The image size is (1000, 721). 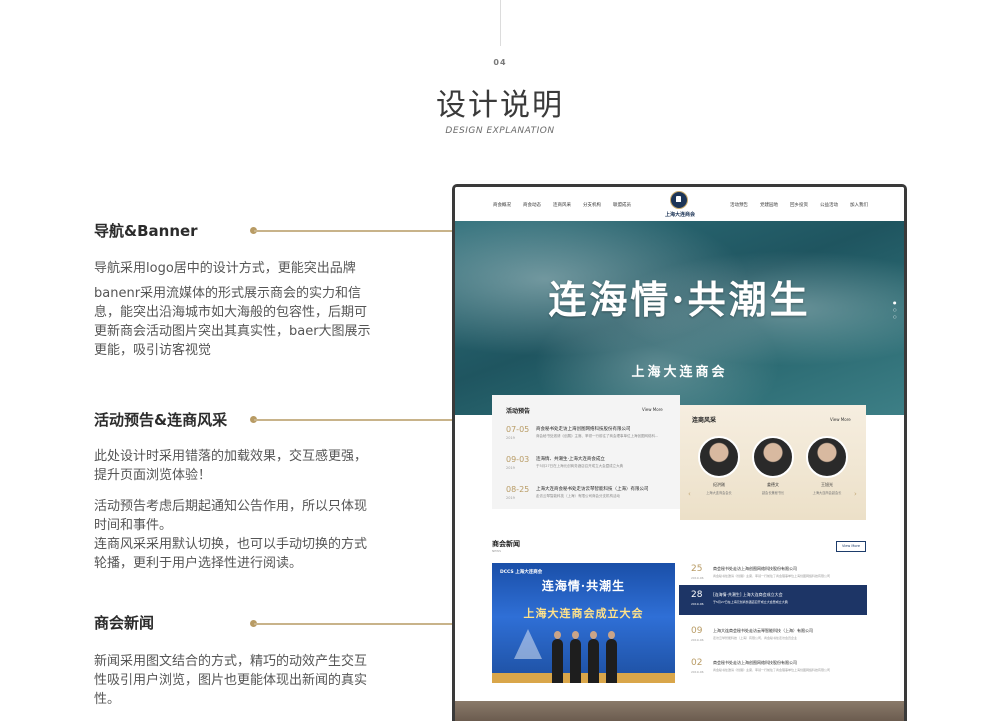 I want to click on nav-item: 分支机构, so click(x=592, y=205).